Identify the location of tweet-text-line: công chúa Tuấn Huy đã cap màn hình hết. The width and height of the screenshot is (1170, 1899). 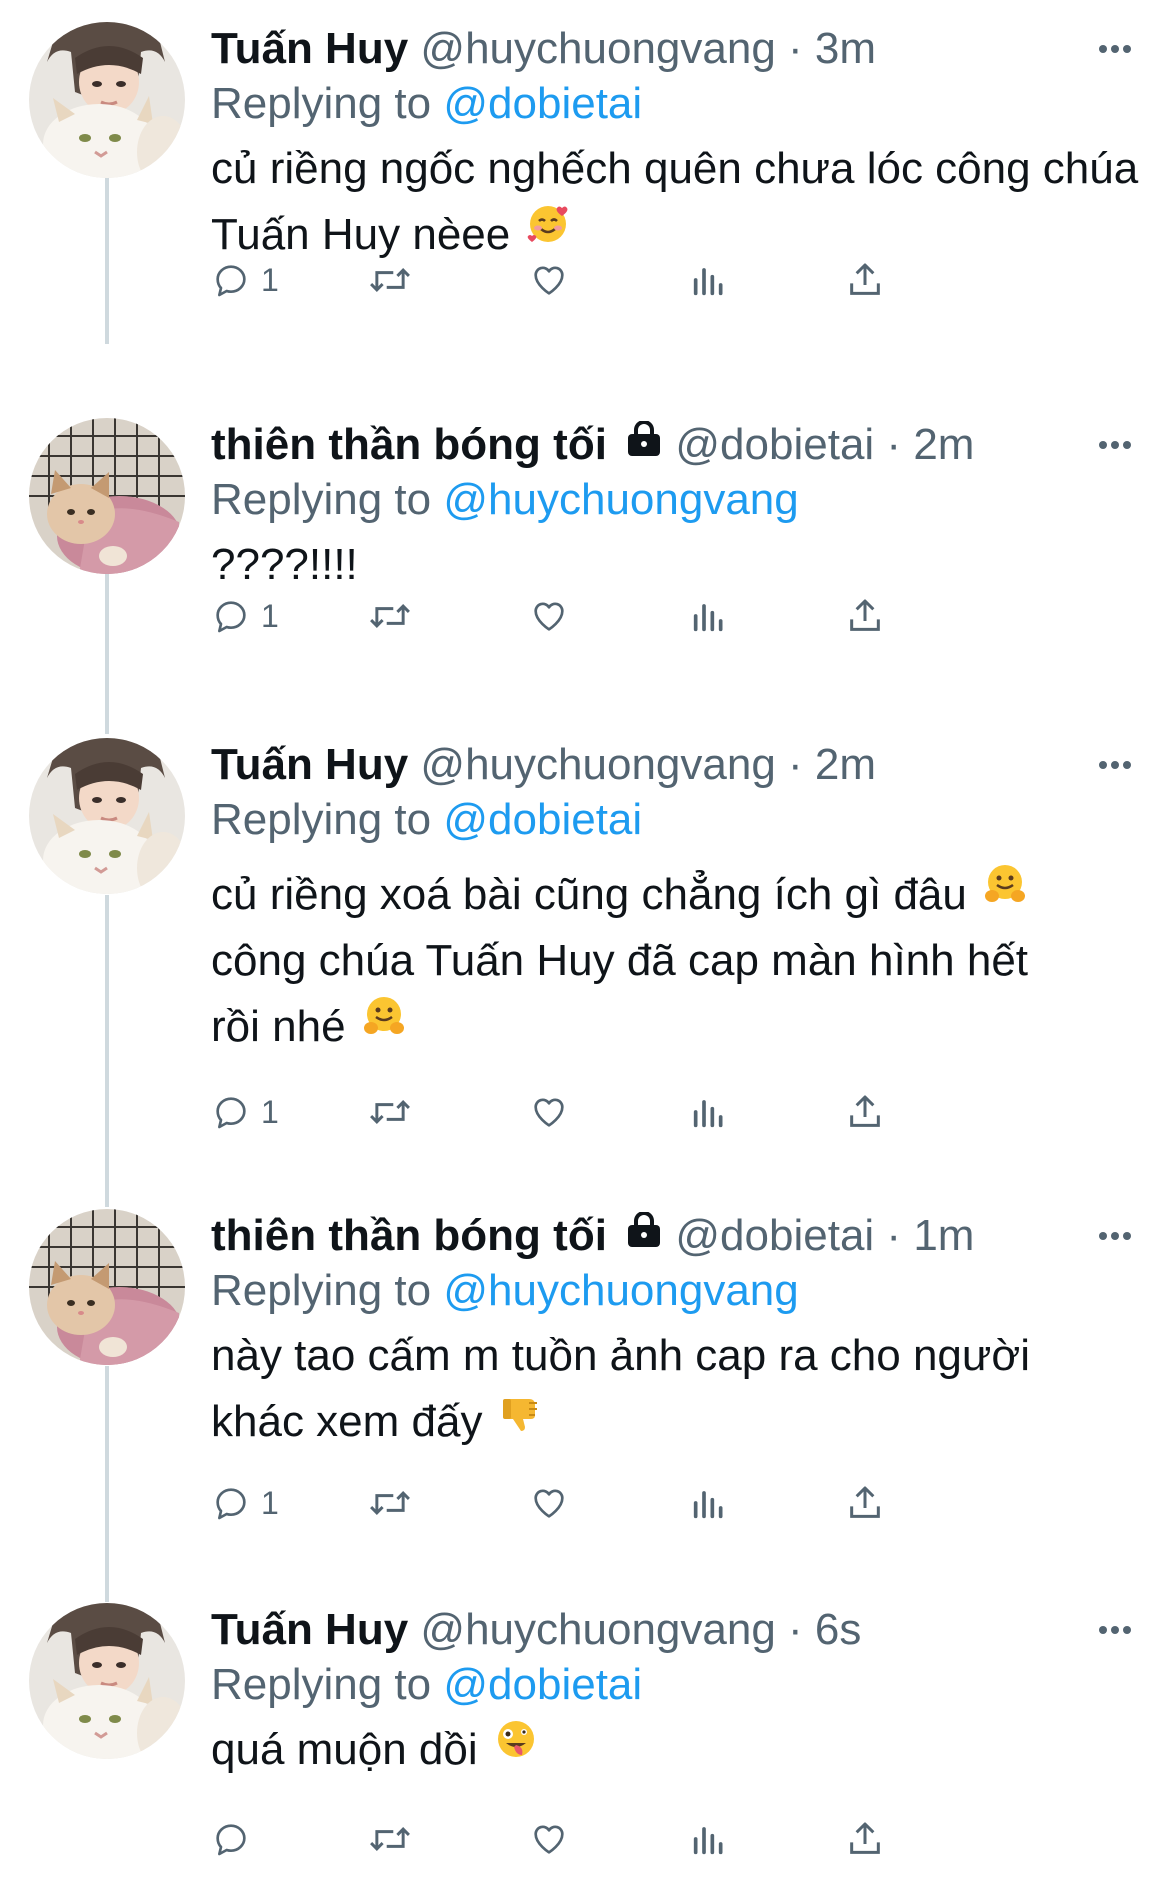
(678, 961).